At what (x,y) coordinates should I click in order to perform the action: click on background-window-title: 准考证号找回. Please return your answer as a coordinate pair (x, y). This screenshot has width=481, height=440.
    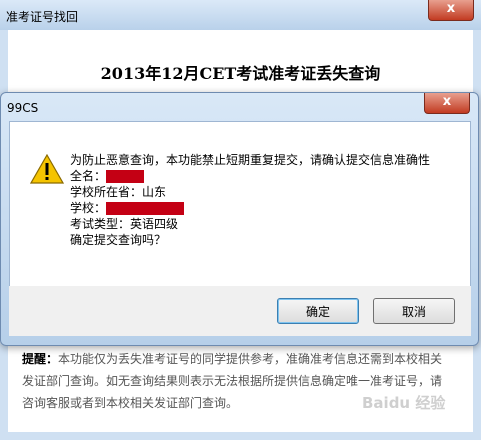
    Looking at the image, I should click on (42, 17).